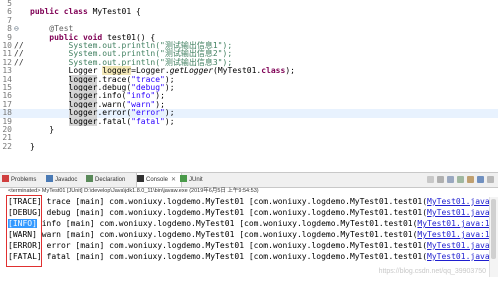  Describe the element at coordinates (183, 178) in the screenshot. I see `junit-icon` at that location.